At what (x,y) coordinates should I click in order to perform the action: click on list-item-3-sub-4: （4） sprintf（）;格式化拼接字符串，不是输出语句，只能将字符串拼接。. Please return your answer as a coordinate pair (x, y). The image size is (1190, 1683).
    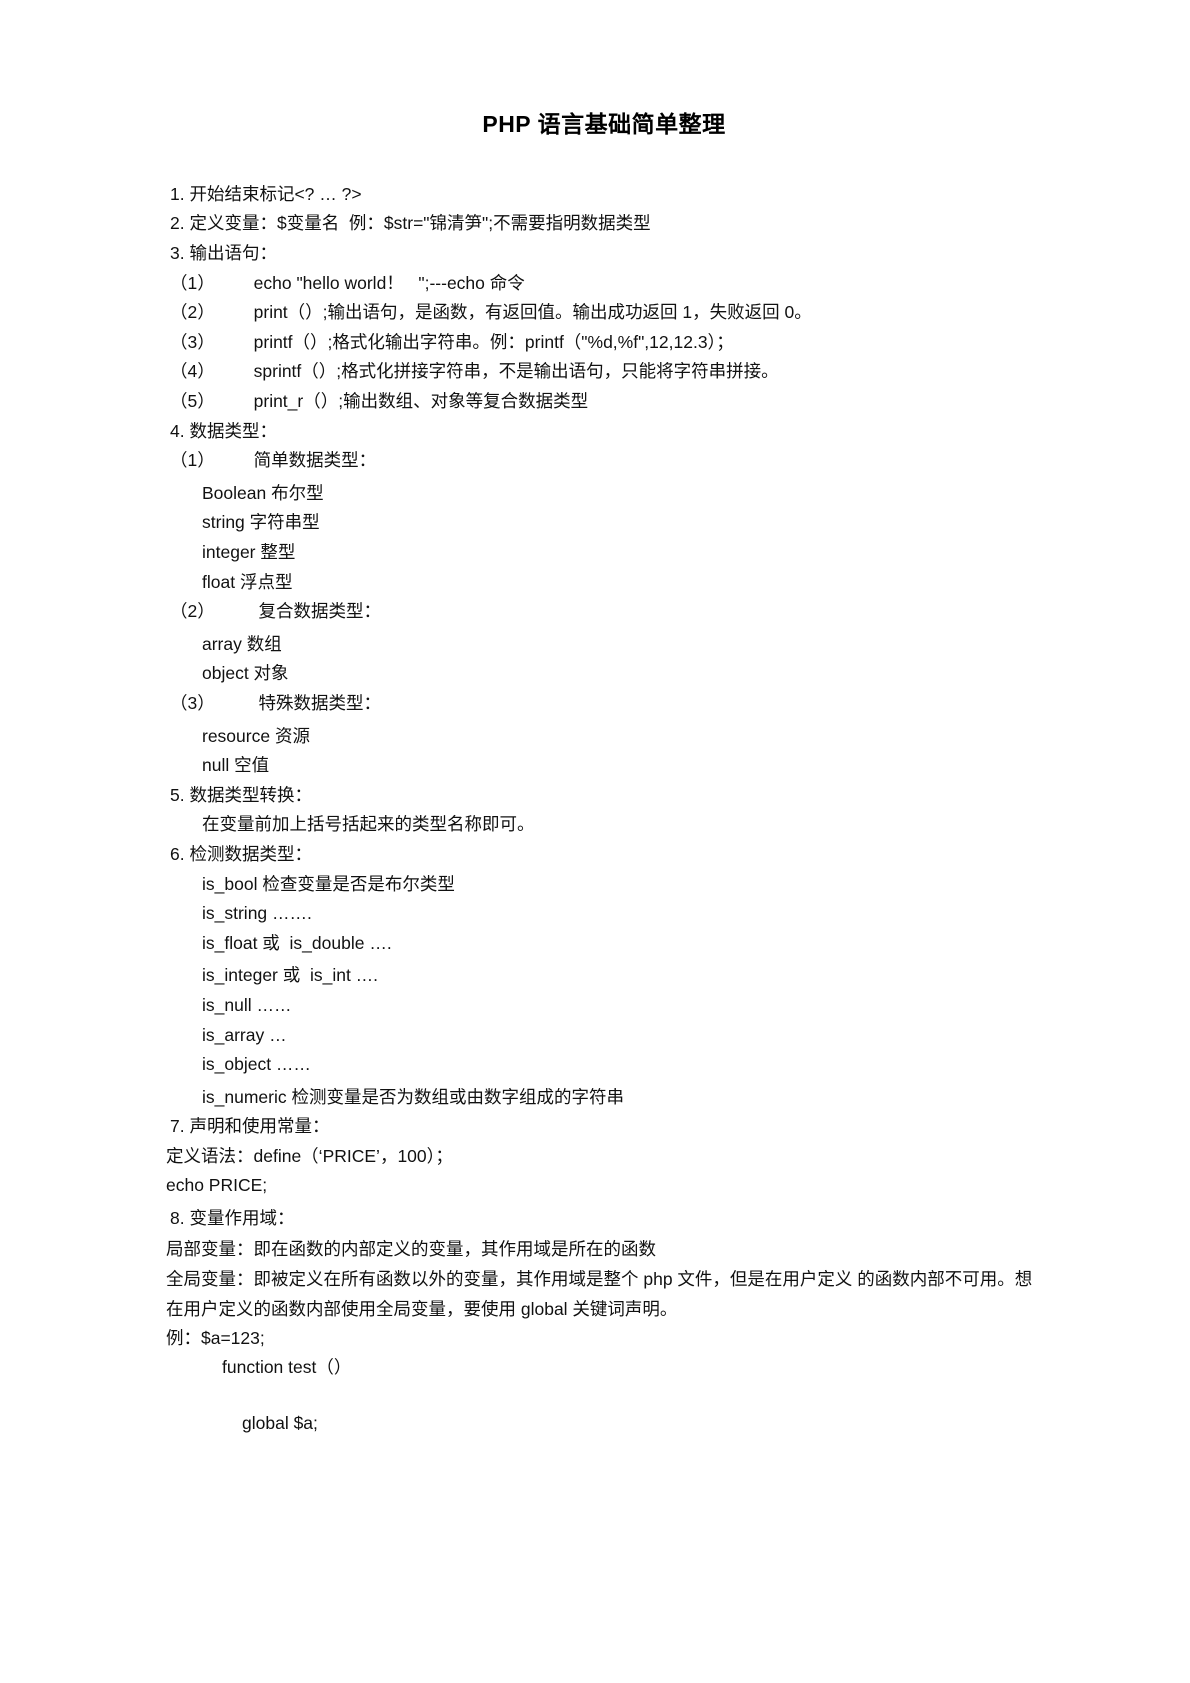
    Looking at the image, I should click on (474, 371).